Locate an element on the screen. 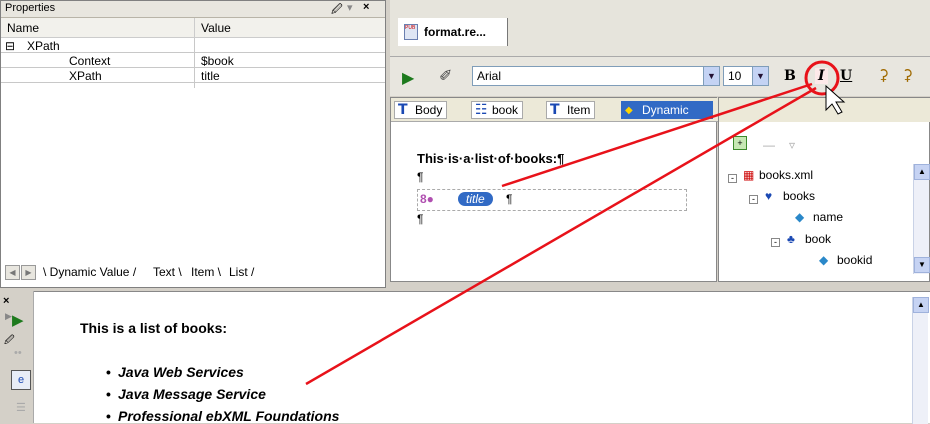 The width and height of the screenshot is (930, 424). annotation-arrow is located at coordinates (657, 135).